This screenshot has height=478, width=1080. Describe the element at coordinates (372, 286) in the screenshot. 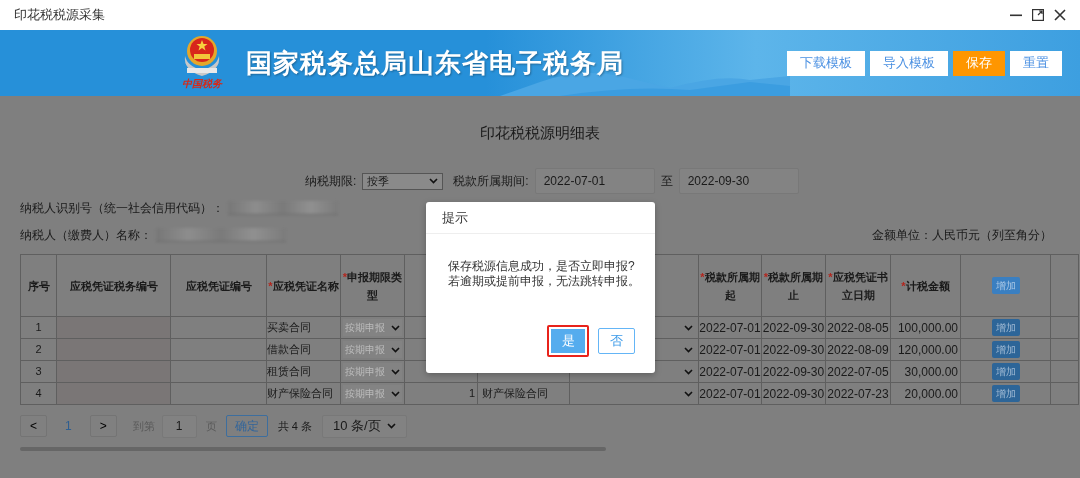

I see `column-header: *申报期限类型` at that location.